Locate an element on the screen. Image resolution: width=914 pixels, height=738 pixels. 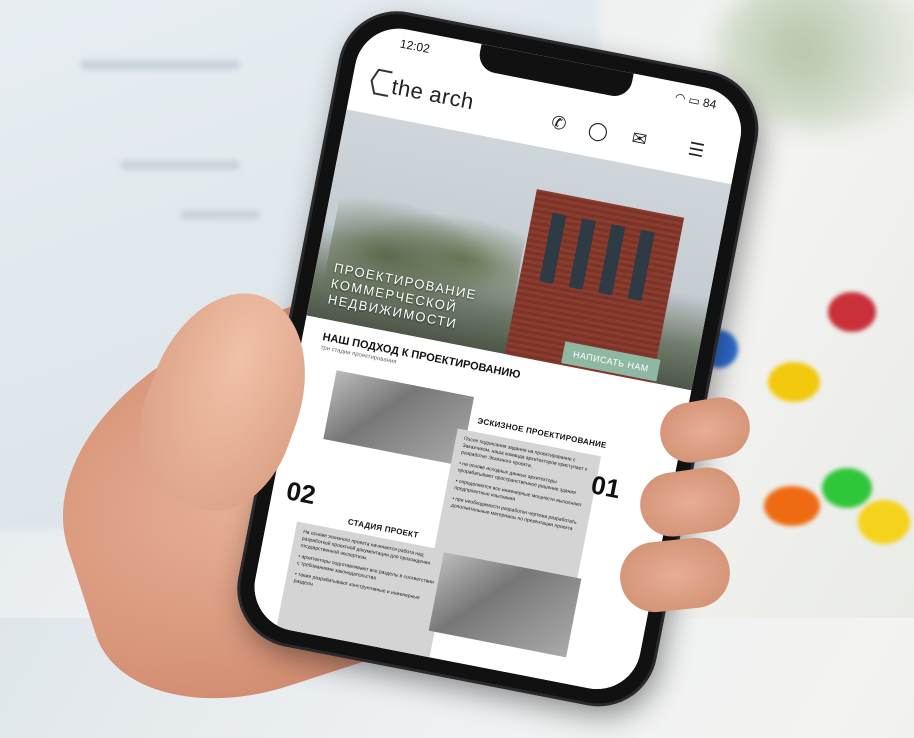
red-magnet is located at coordinates (852, 312).